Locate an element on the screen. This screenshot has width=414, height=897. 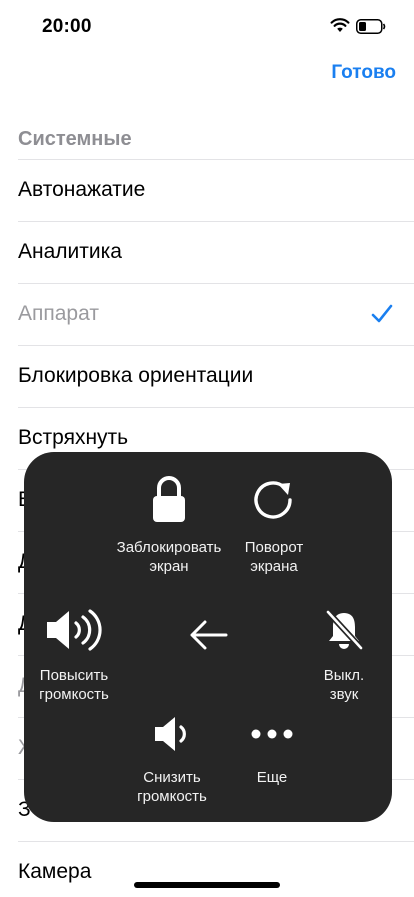
status-time: 20:00 is located at coordinates (67, 26).